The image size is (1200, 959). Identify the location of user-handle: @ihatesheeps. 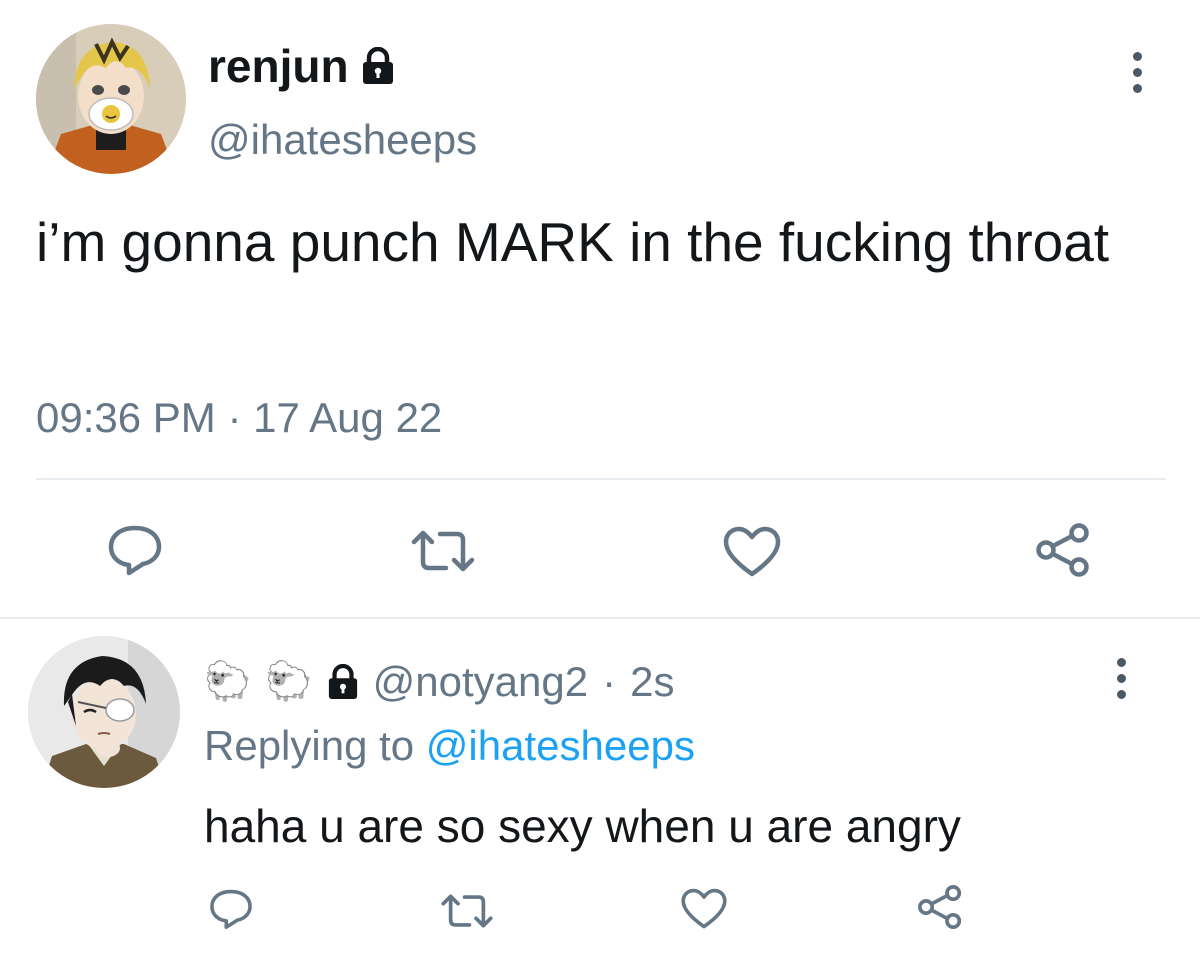
(342, 140).